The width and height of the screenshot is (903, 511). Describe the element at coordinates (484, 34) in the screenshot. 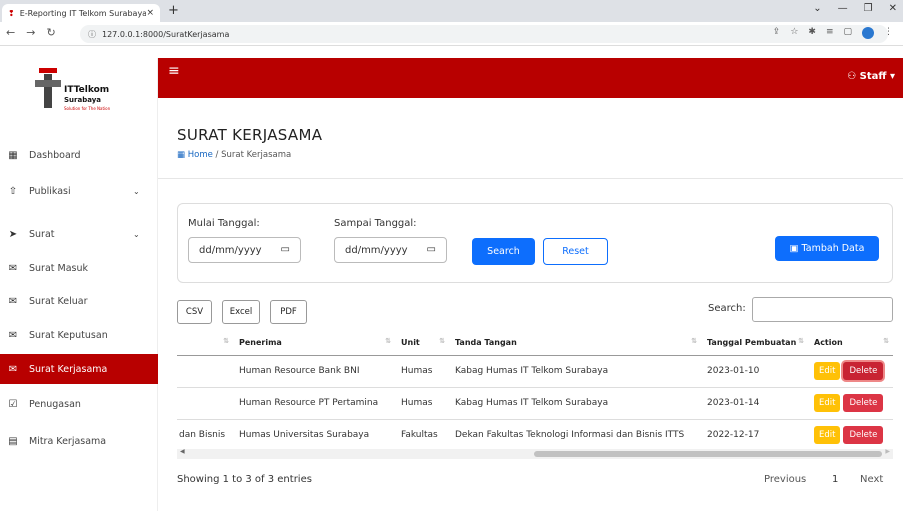

I see `url-field: ⓘ 127.0.0.1:8000/SuratKerjasama` at that location.